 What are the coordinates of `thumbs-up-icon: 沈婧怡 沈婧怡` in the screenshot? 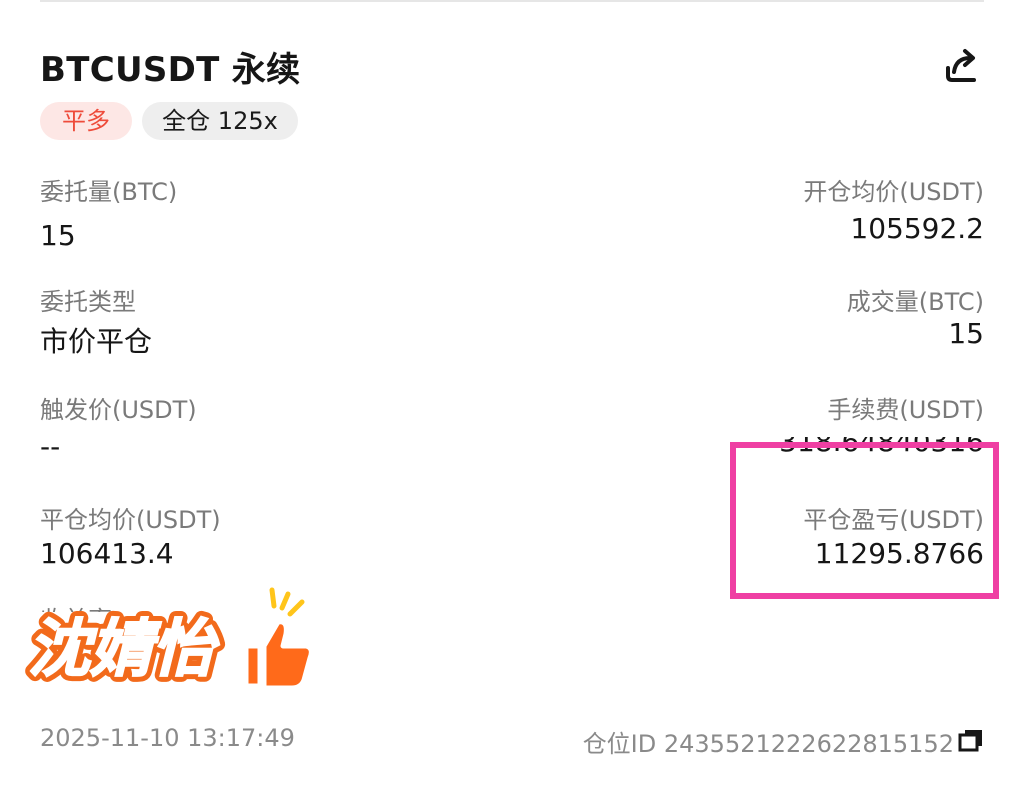 It's located at (168, 639).